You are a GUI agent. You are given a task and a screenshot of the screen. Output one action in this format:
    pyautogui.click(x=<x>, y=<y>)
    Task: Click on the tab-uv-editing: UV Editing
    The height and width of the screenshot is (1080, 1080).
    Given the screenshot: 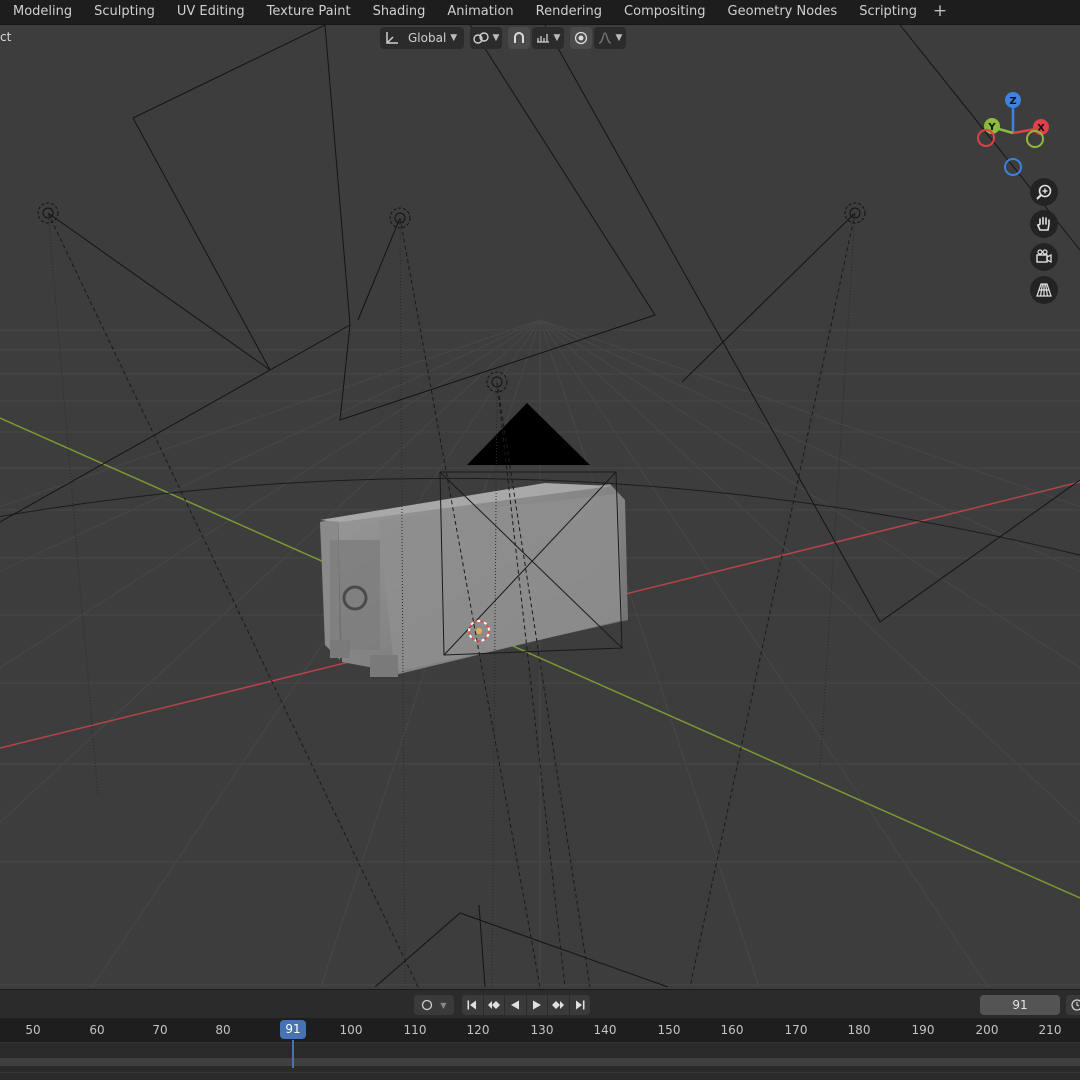 What is the action you would take?
    pyautogui.click(x=211, y=12)
    